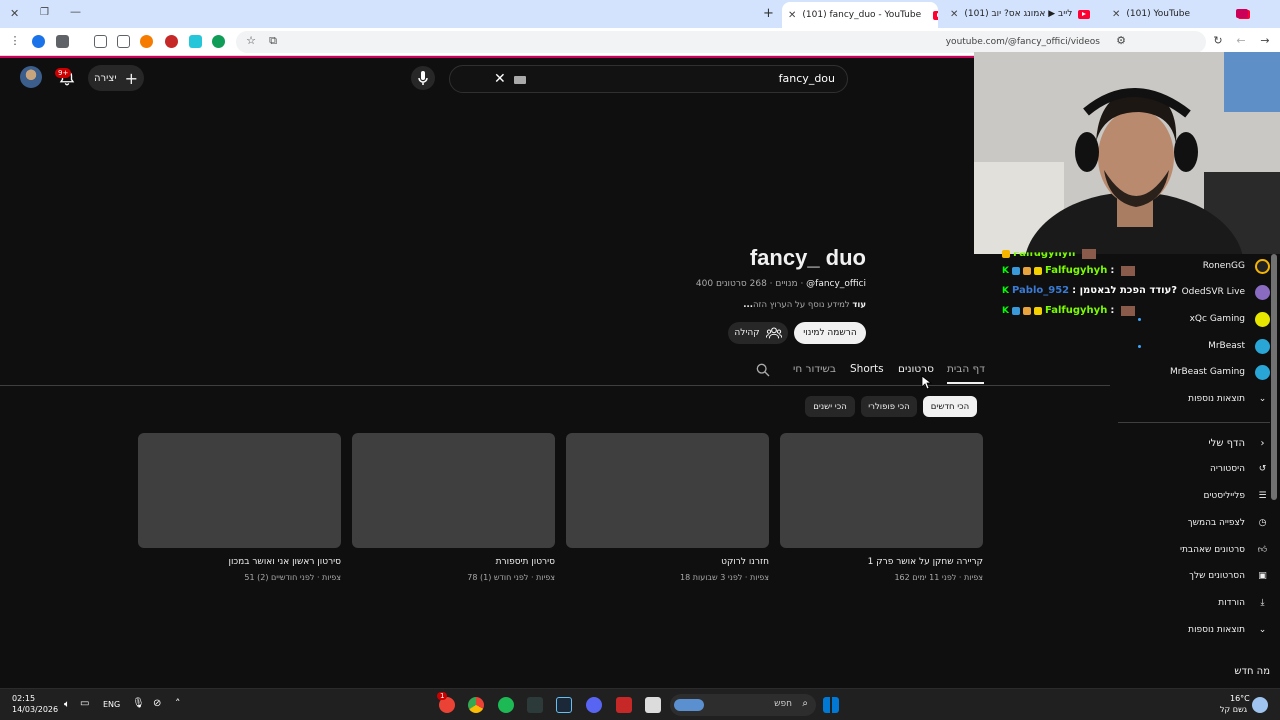 The width and height of the screenshot is (1280, 720). I want to click on discord-icon, so click(594, 705).